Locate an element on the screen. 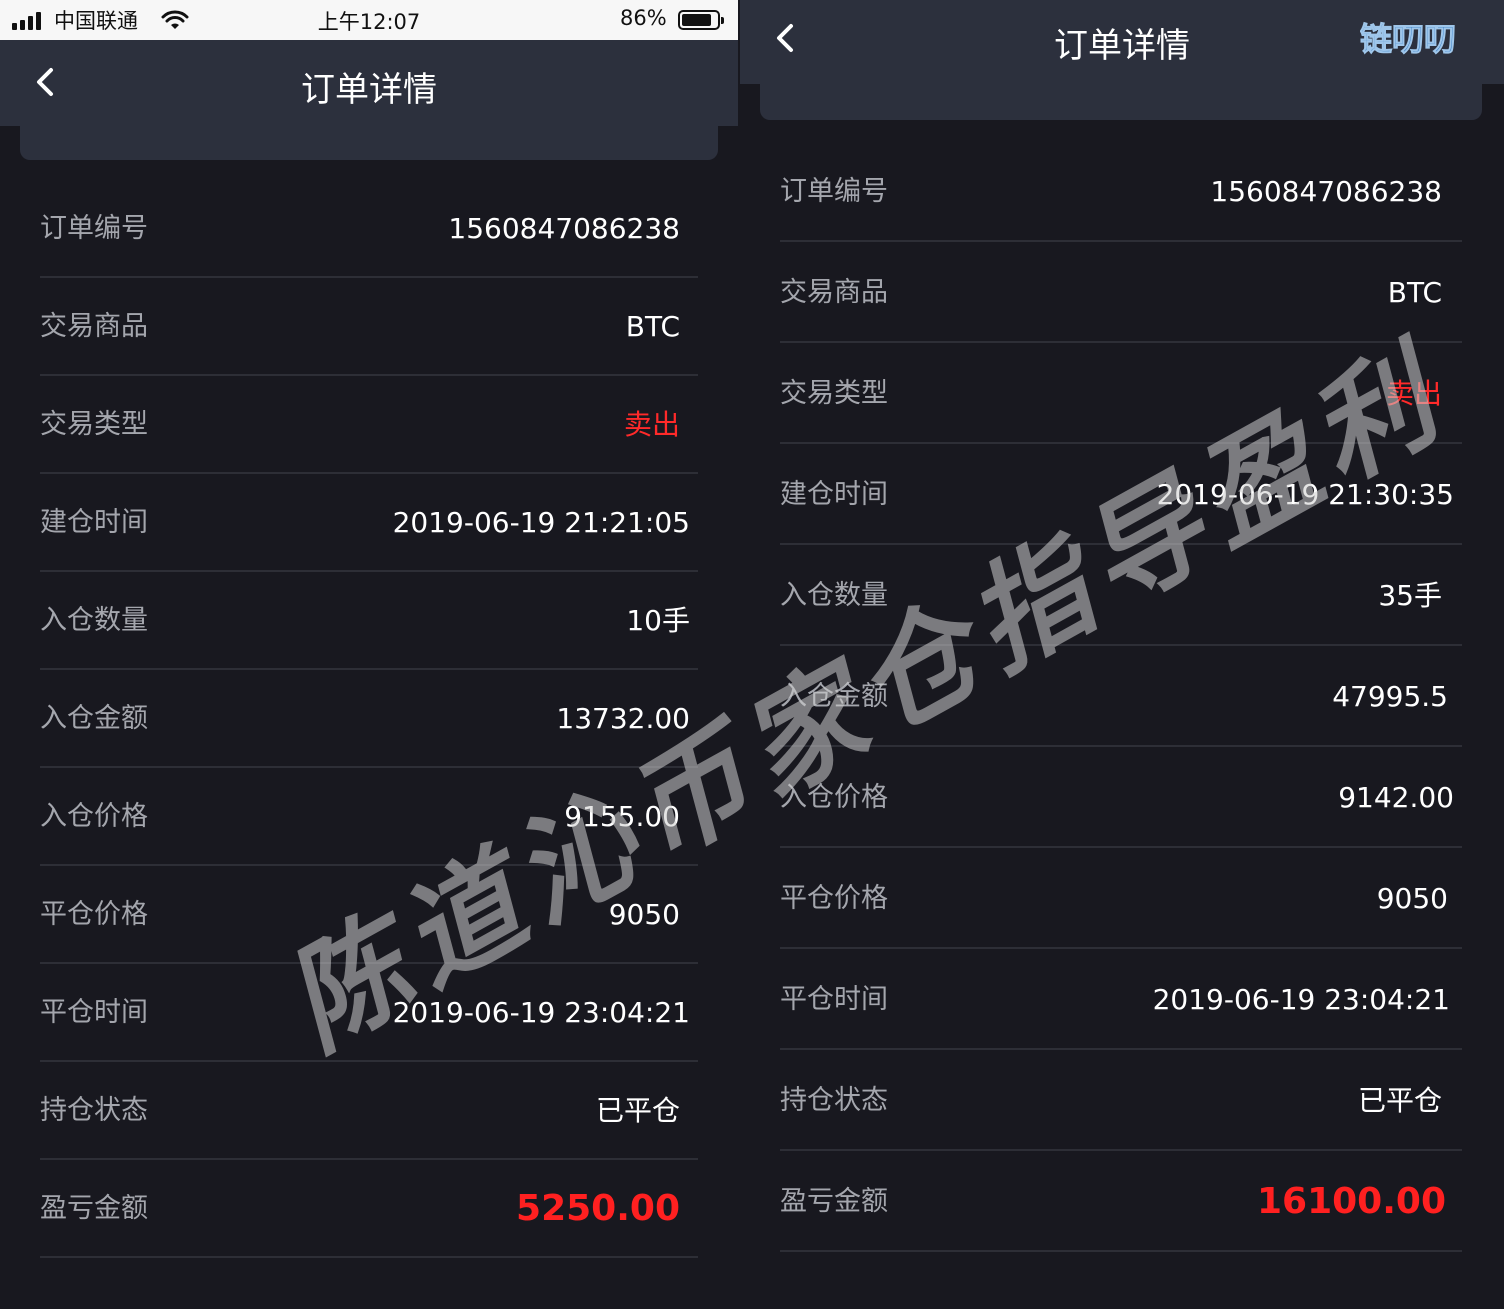 Image resolution: width=1504 pixels, height=1309 pixels. open-amount-value: 47995.5 is located at coordinates (1390, 696).